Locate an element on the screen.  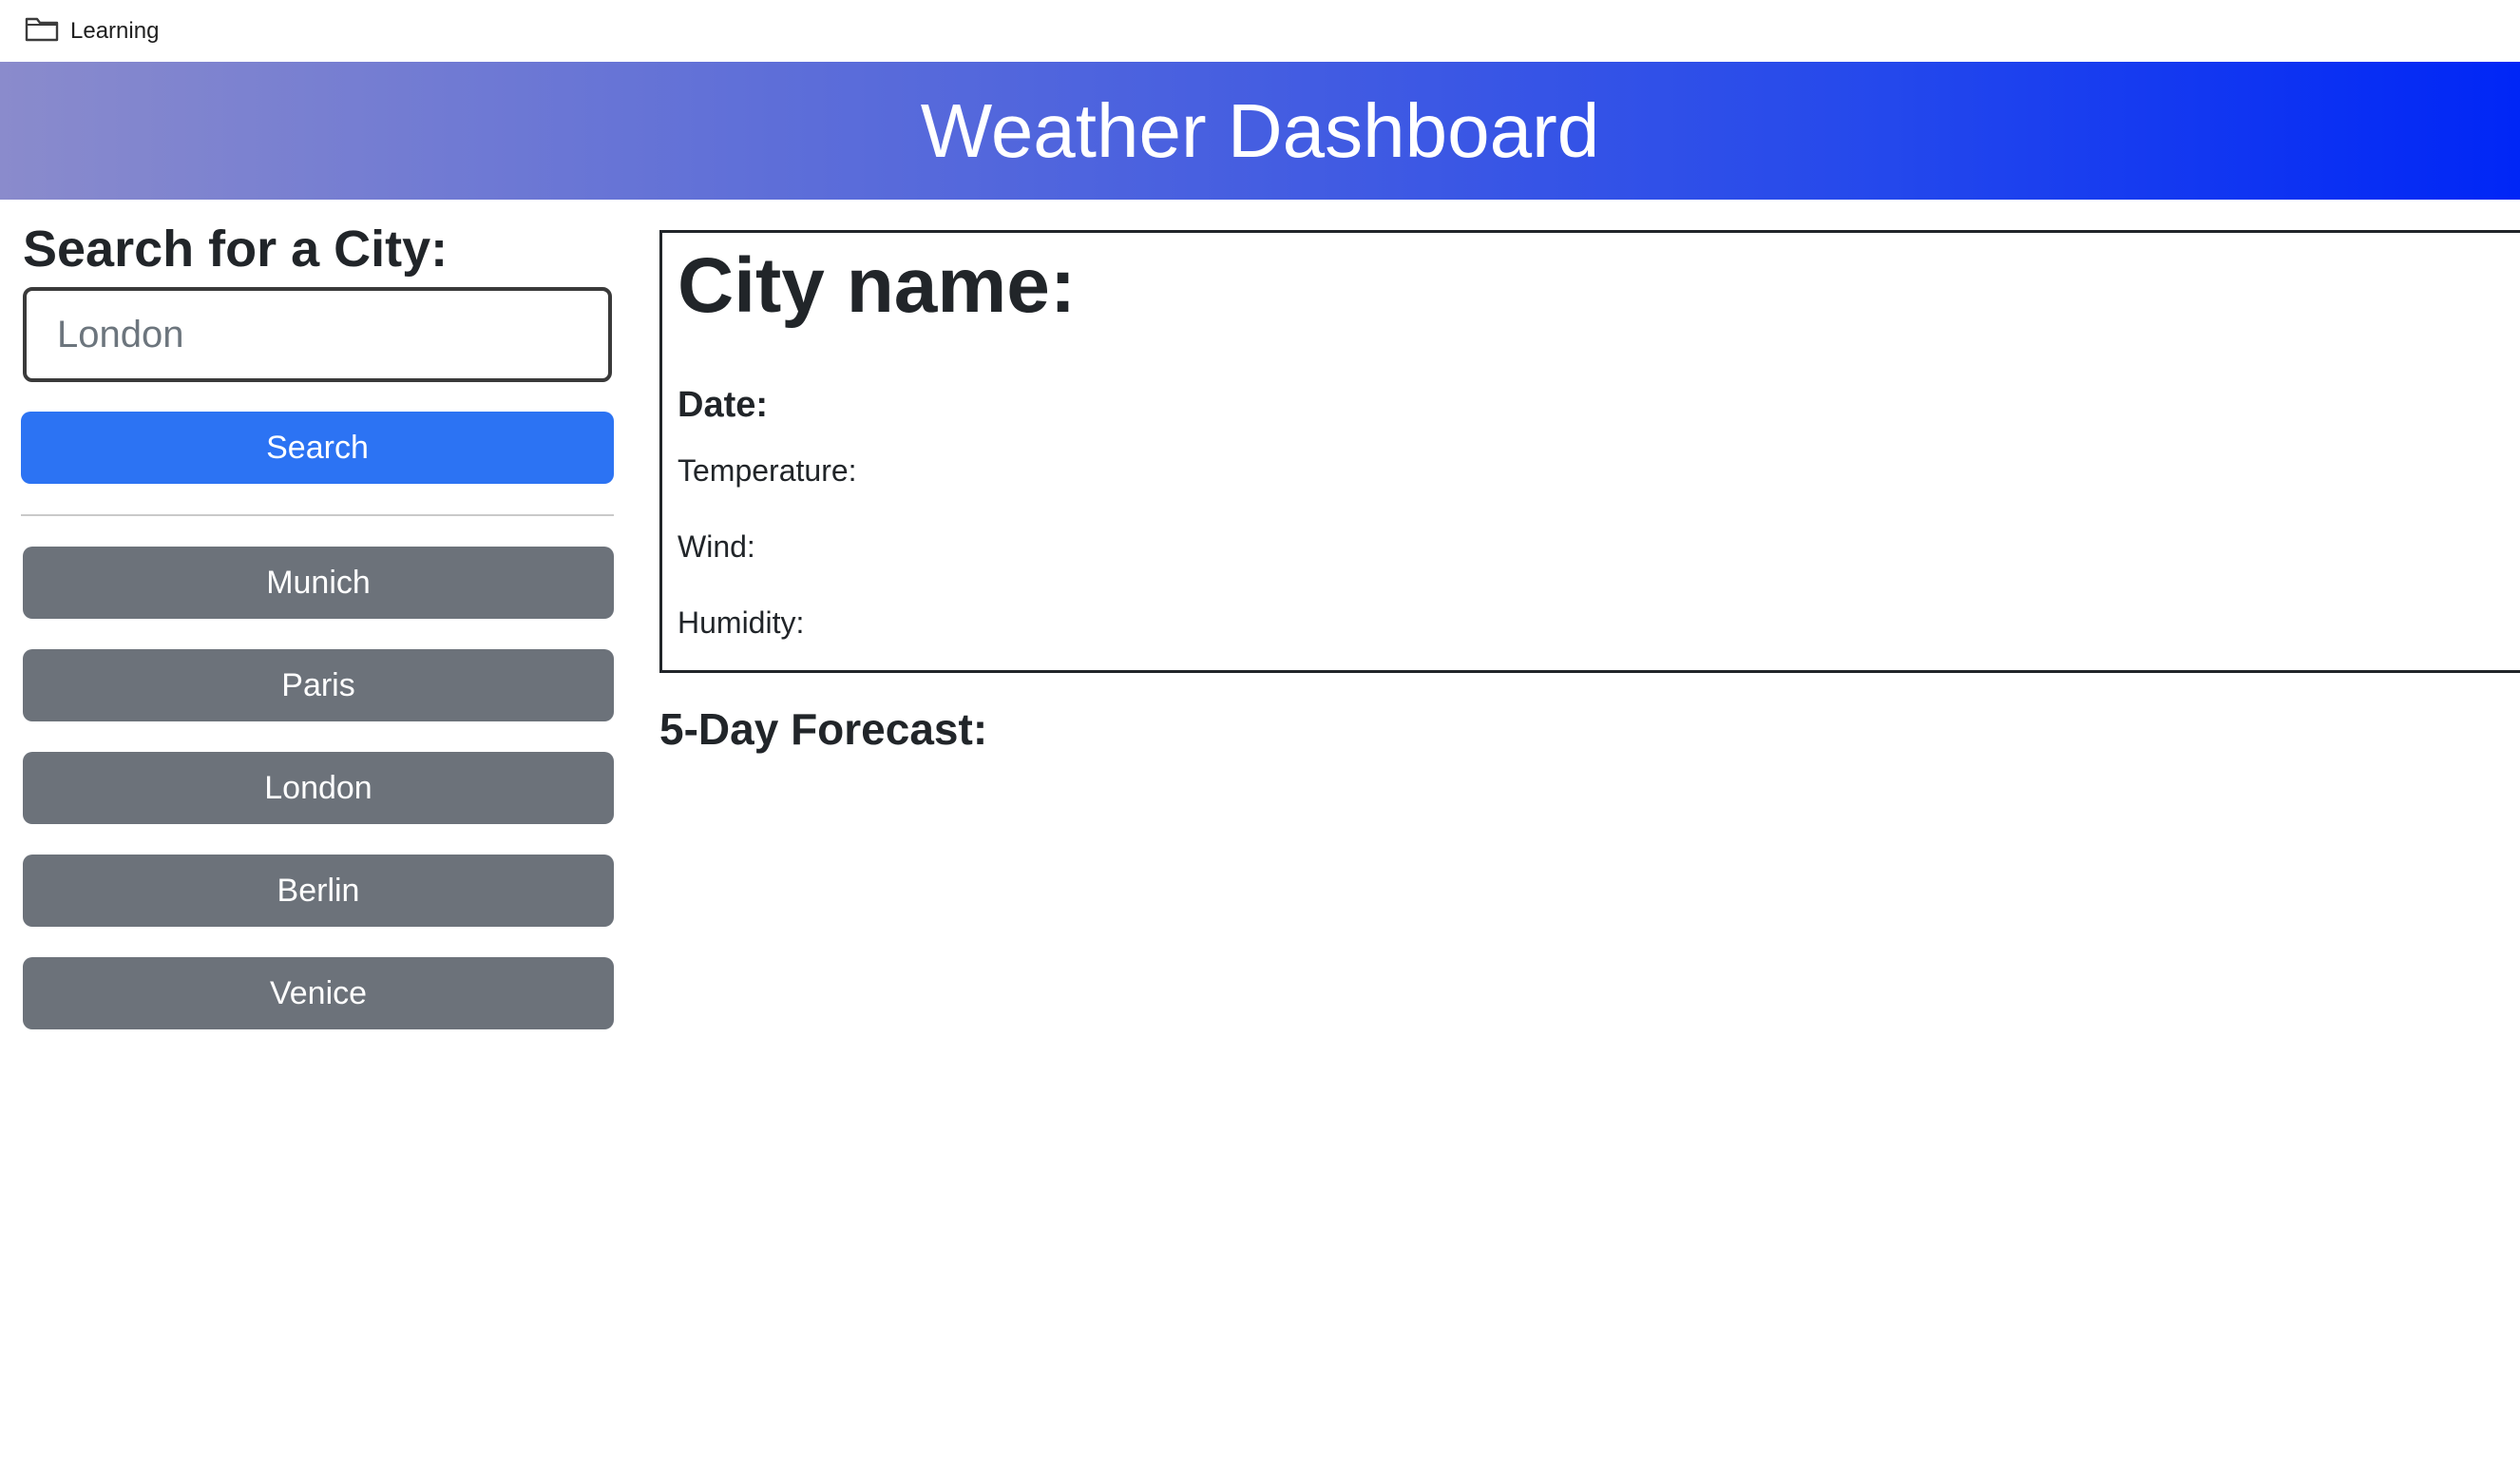
history-button-paris: Paris is located at coordinates (318, 685).